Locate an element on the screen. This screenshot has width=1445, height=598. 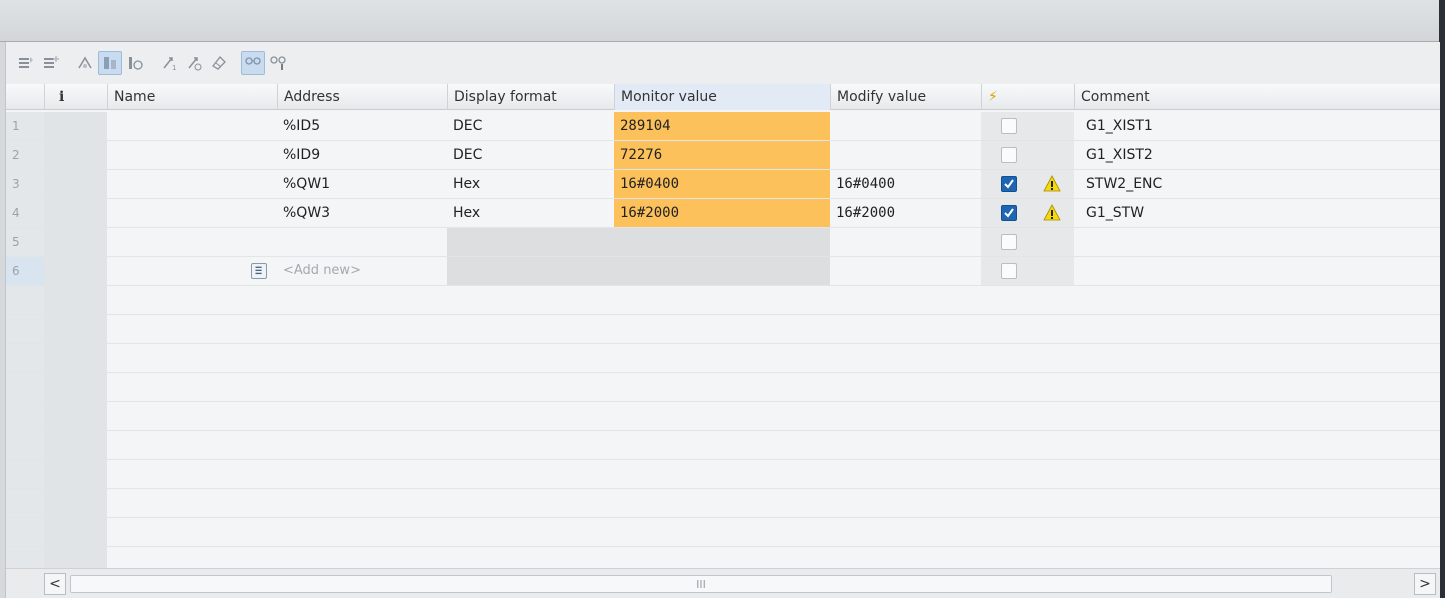
address-cell: %QW1 is located at coordinates (362, 184).